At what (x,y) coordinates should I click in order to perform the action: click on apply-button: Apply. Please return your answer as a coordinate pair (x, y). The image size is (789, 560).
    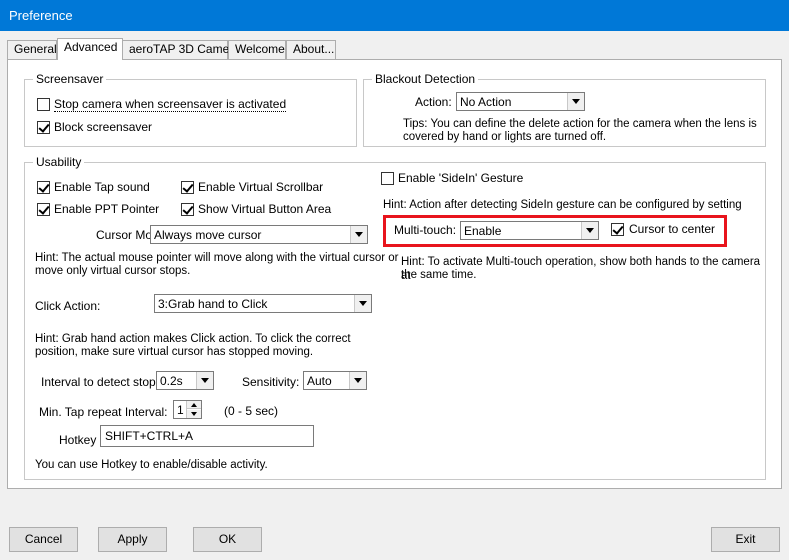
    Looking at the image, I should click on (132, 539).